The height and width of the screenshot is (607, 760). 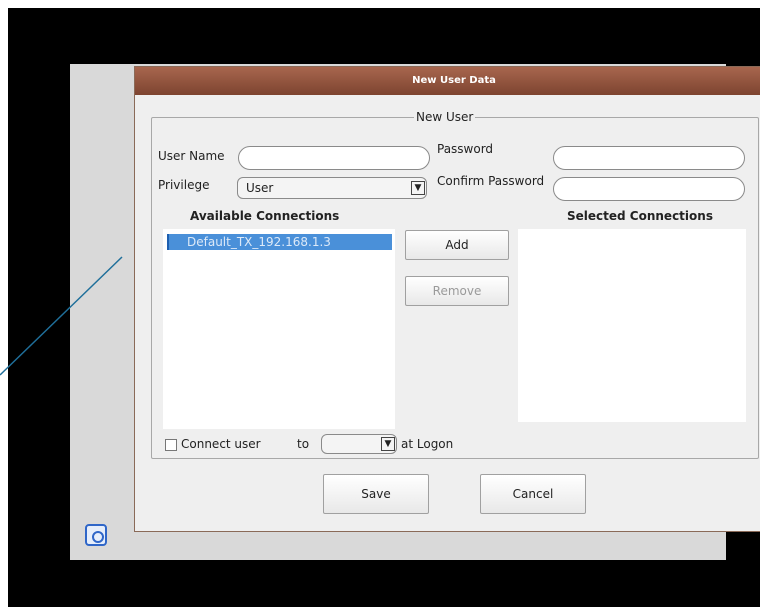 What do you see at coordinates (465, 149) in the screenshot?
I see `password-label: Password` at bounding box center [465, 149].